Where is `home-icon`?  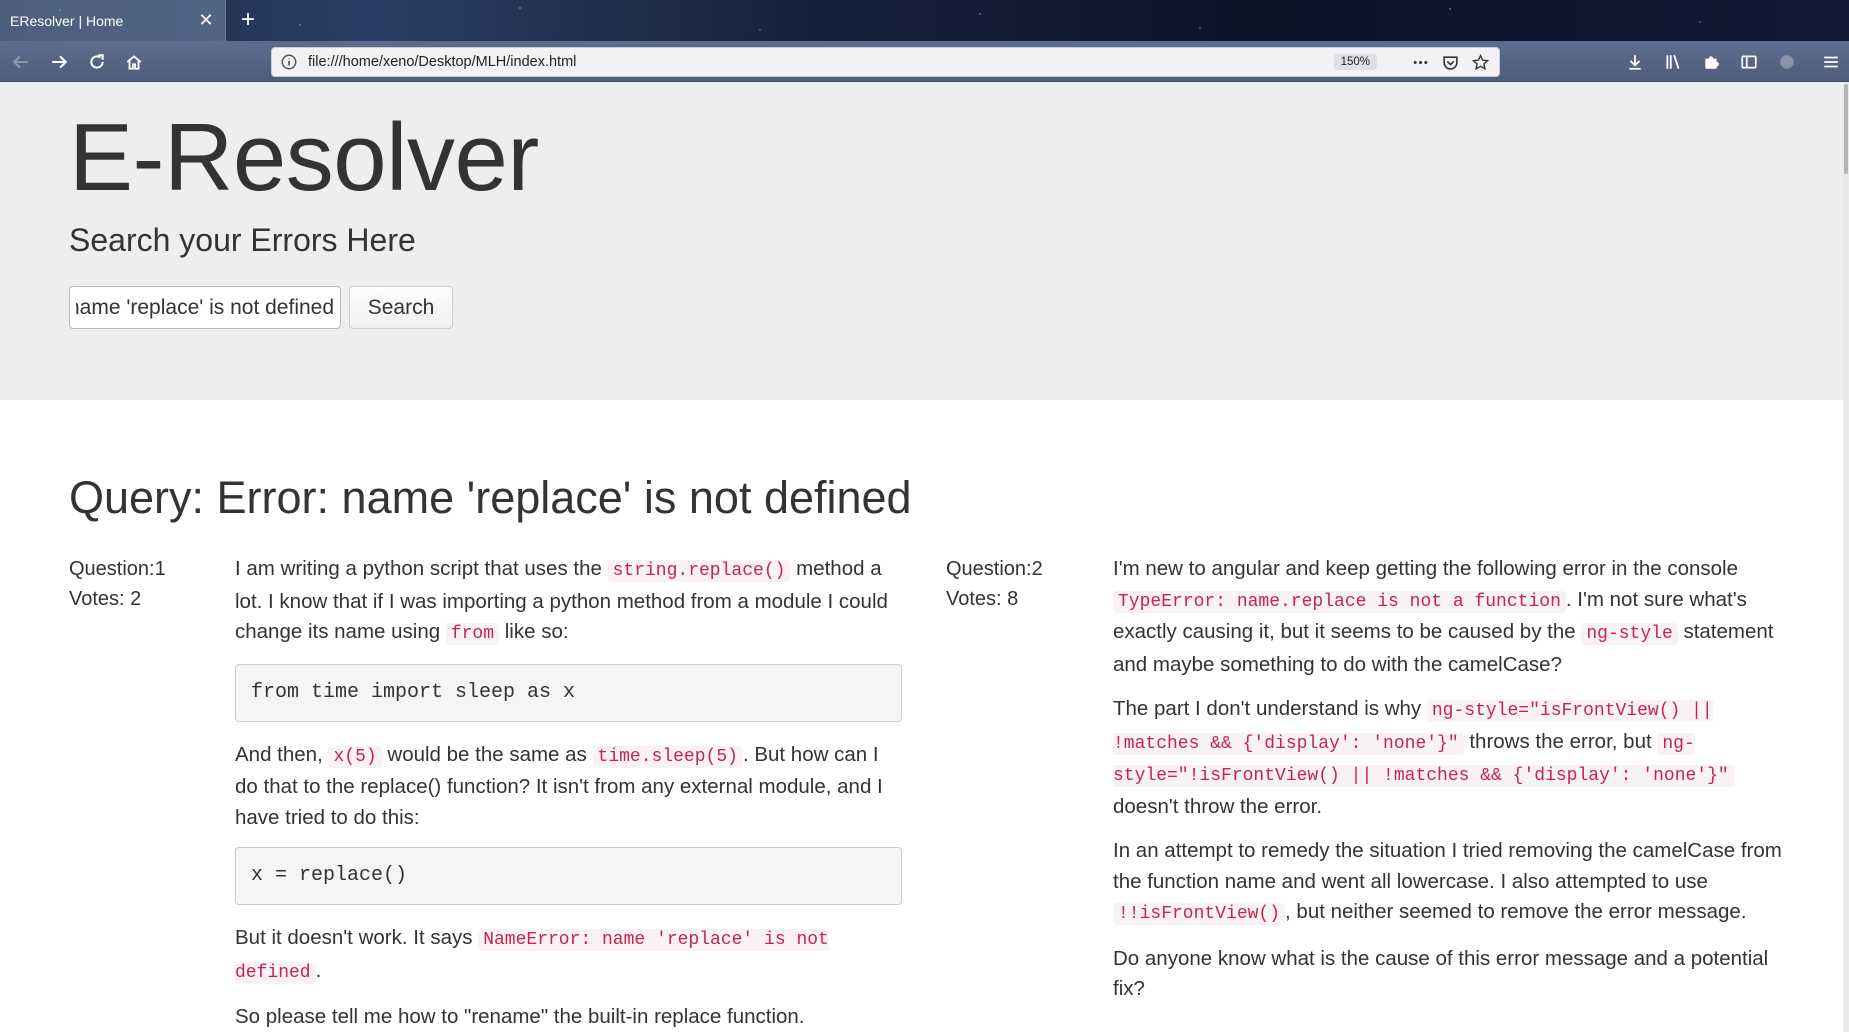
home-icon is located at coordinates (134, 62).